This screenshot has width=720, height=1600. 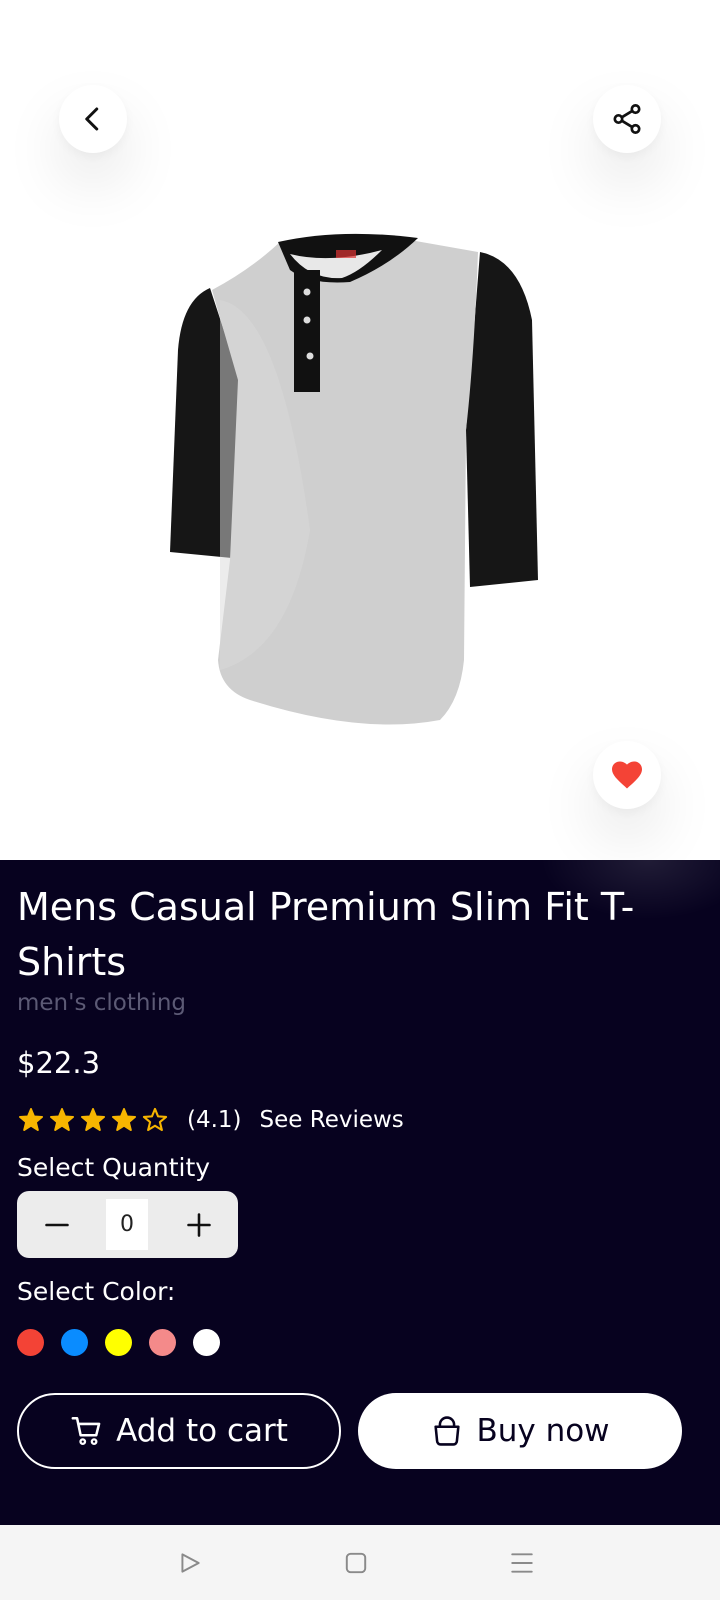 What do you see at coordinates (114, 1167) in the screenshot?
I see `quantity-label: Select Quantity` at bounding box center [114, 1167].